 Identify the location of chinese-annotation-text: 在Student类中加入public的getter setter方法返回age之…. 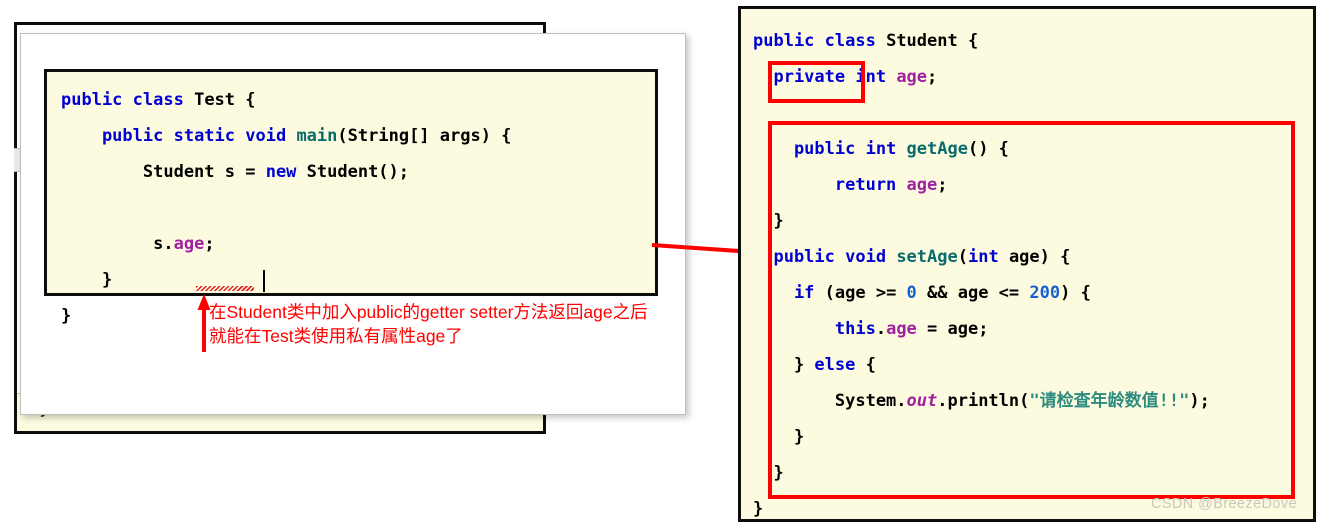
(428, 324).